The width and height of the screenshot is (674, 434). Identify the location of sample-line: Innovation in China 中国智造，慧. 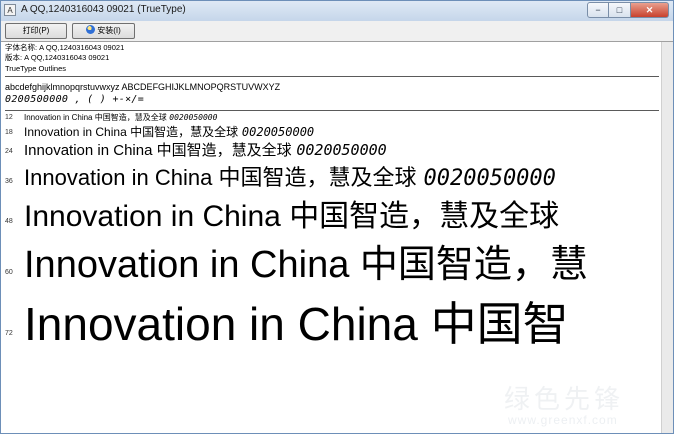
(306, 260).